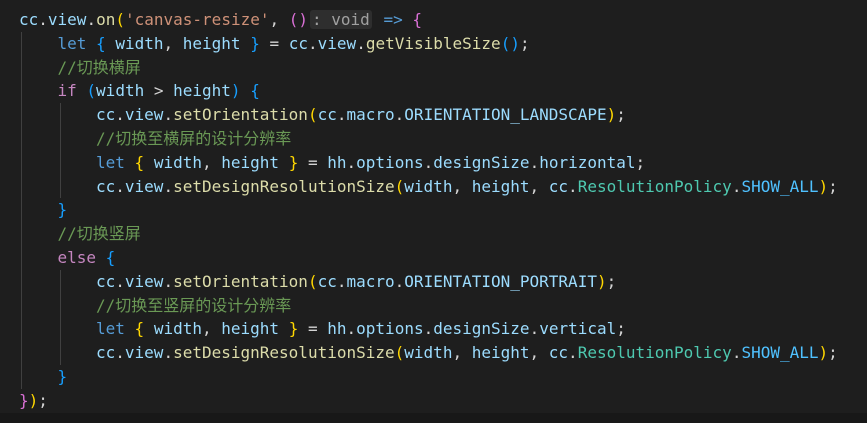  What do you see at coordinates (433, 401) in the screenshot?
I see `code-line: });` at bounding box center [433, 401].